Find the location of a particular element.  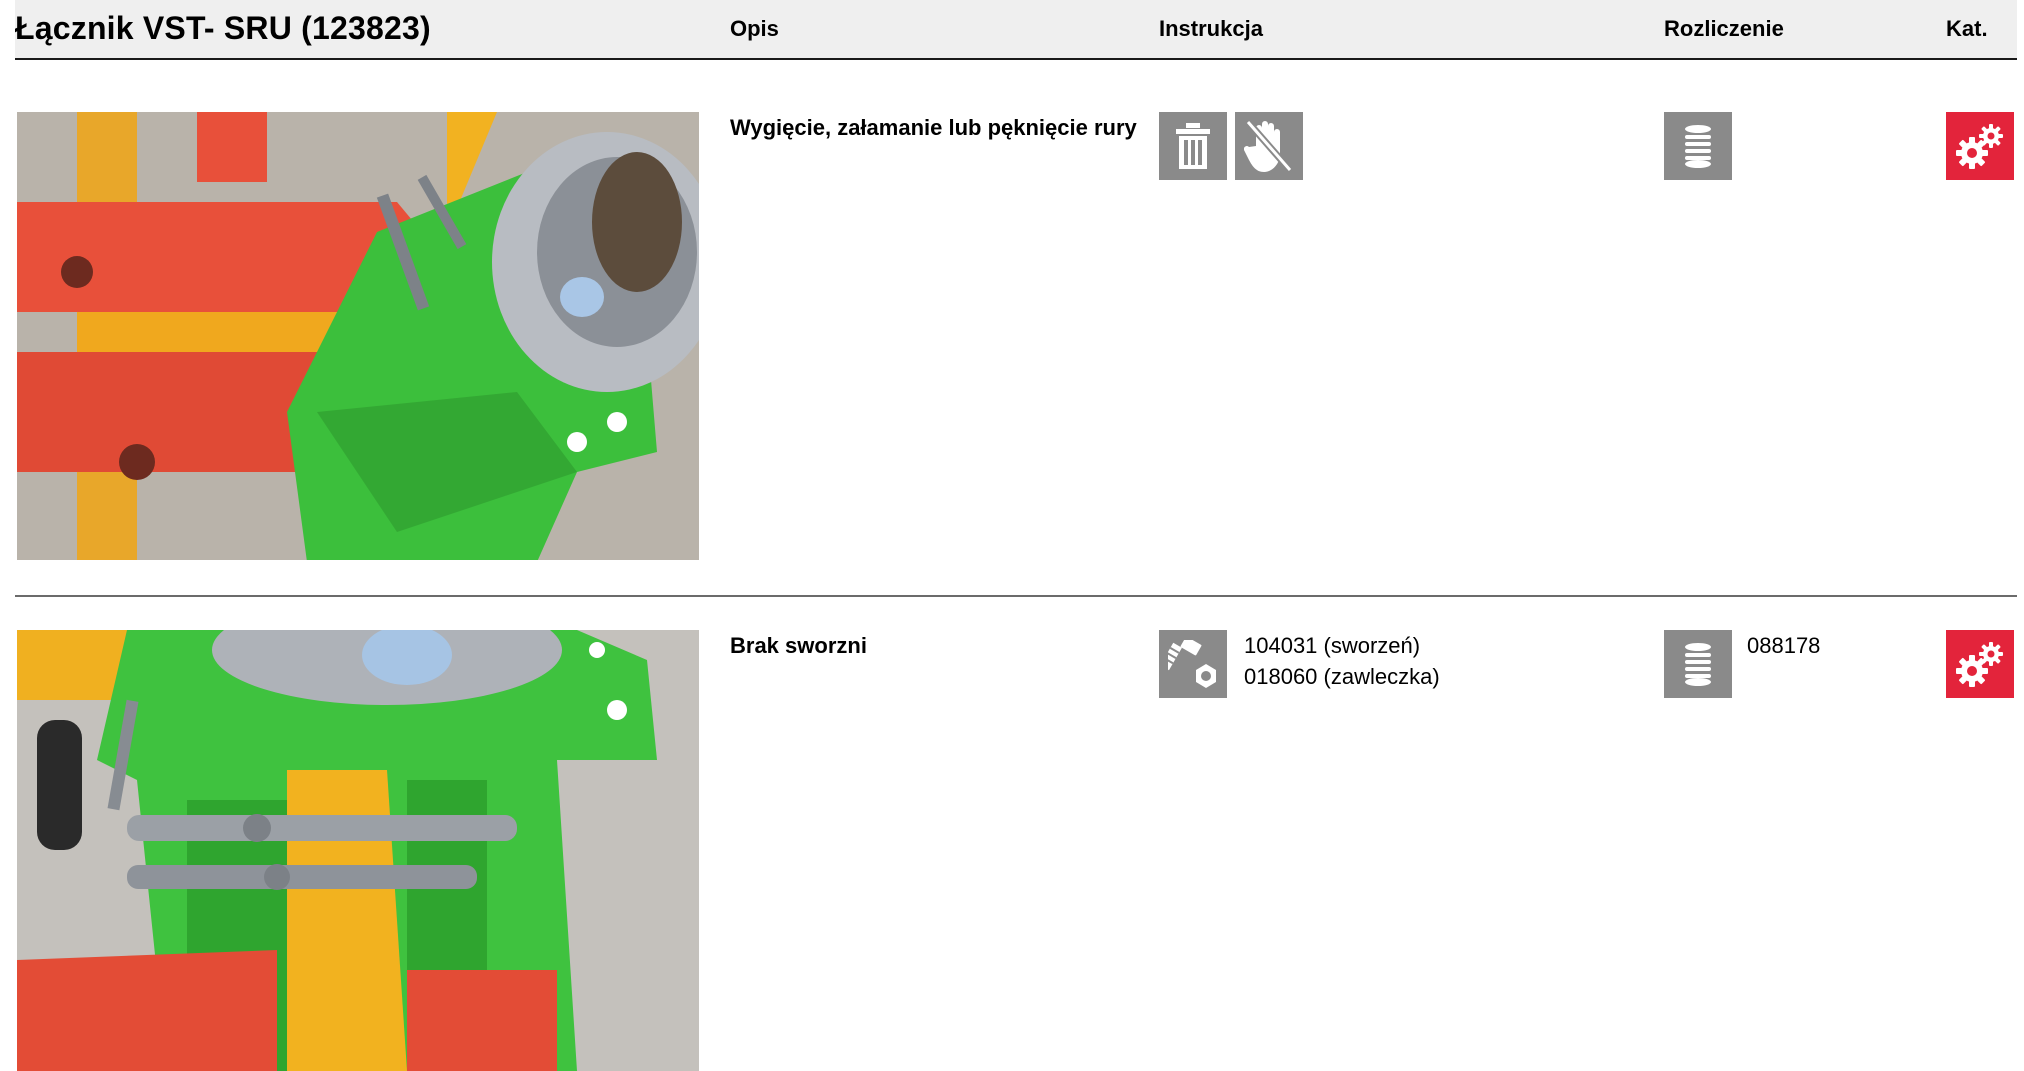

row-description: Brak sworzni is located at coordinates (798, 645).